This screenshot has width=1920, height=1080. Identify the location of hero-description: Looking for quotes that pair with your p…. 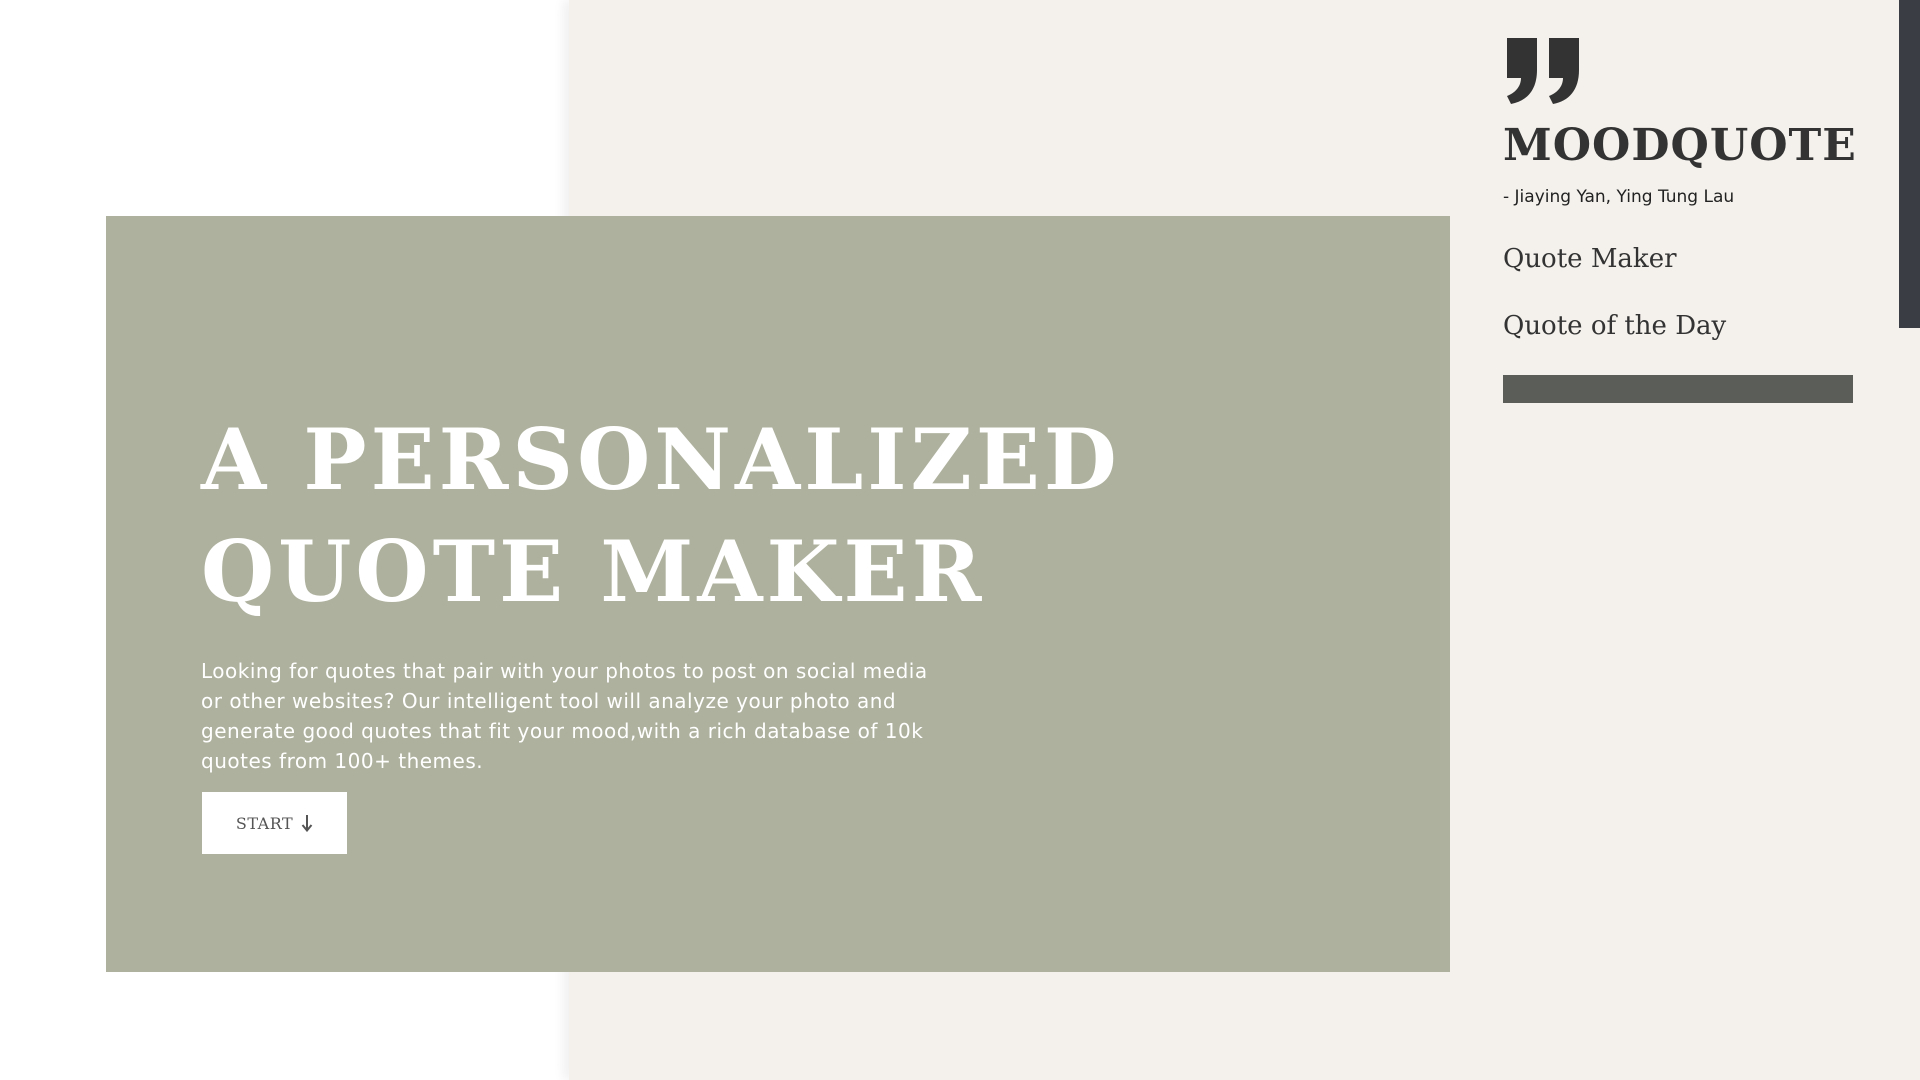
(564, 716).